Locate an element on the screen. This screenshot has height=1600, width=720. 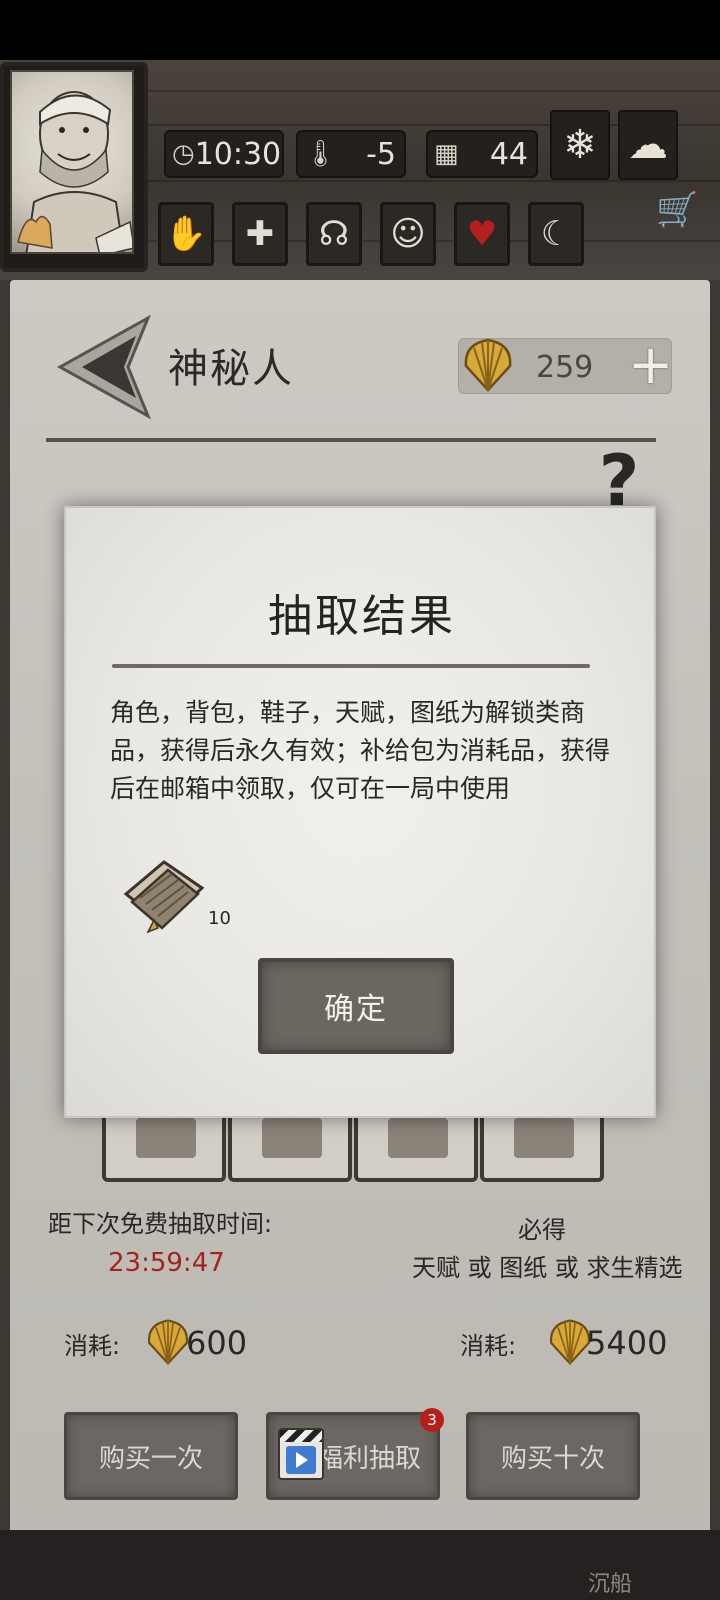
reward-item is located at coordinates (163, 895).